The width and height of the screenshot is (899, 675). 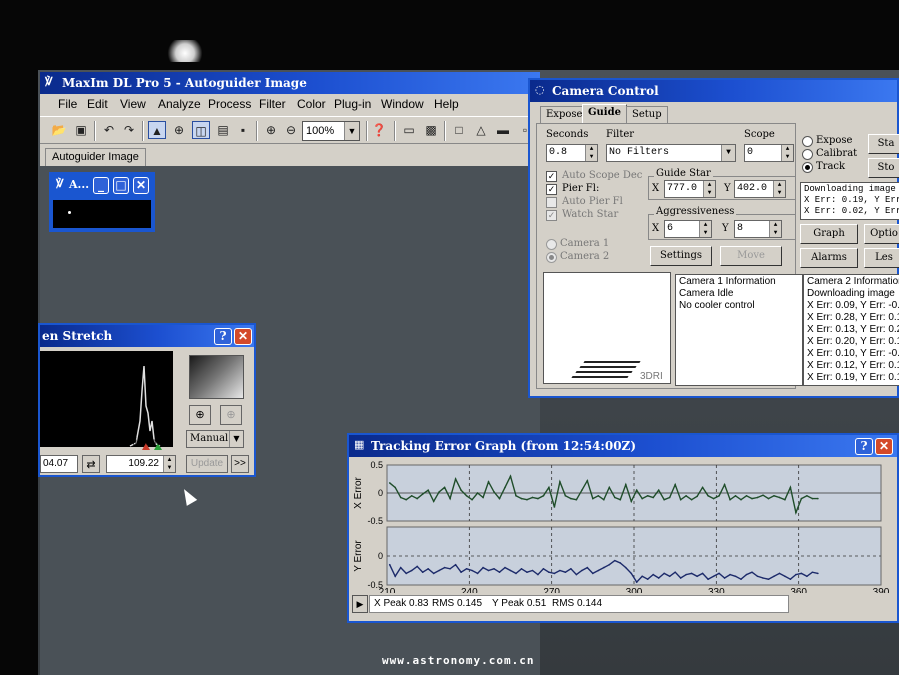 What do you see at coordinates (431, 130) in the screenshot?
I see `camera-icon: ▩` at bounding box center [431, 130].